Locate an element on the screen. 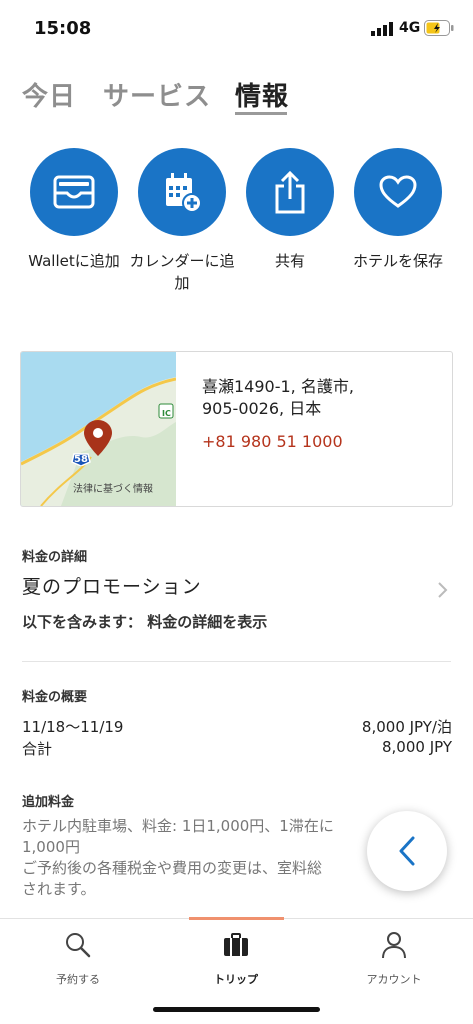  nav-trips: トリップ is located at coordinates (236, 959).